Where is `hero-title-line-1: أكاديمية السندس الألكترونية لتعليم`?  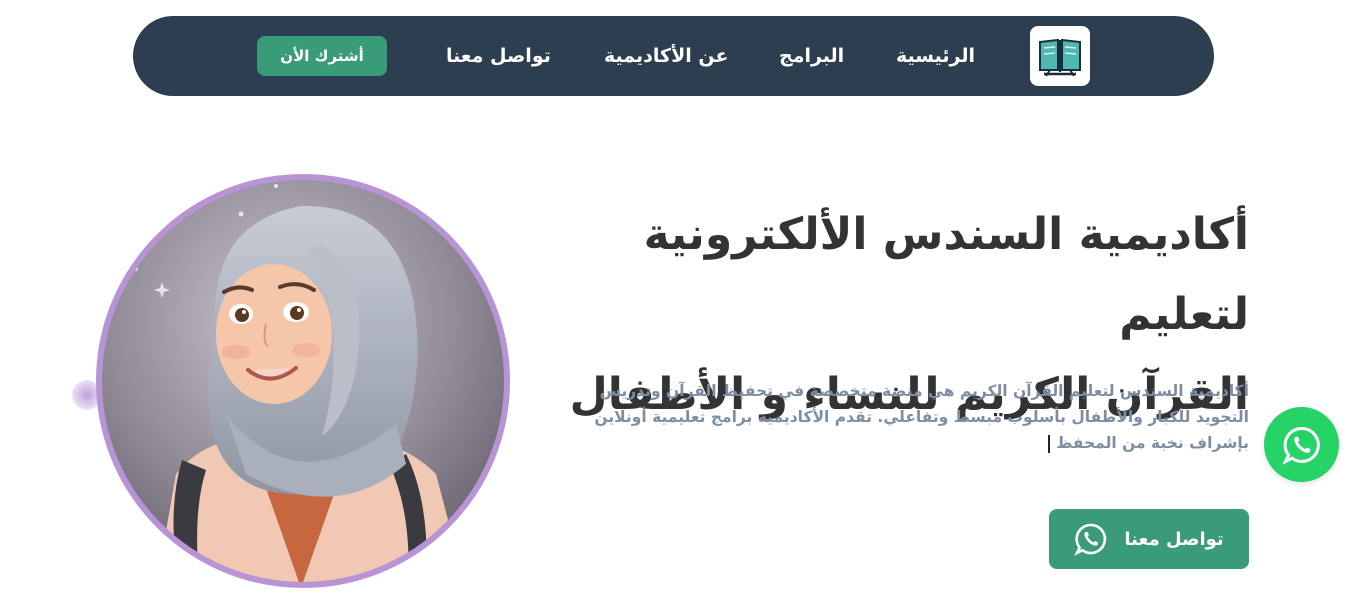 hero-title-line-1: أكاديمية السندس الألكترونية لتعليم is located at coordinates (946, 274).